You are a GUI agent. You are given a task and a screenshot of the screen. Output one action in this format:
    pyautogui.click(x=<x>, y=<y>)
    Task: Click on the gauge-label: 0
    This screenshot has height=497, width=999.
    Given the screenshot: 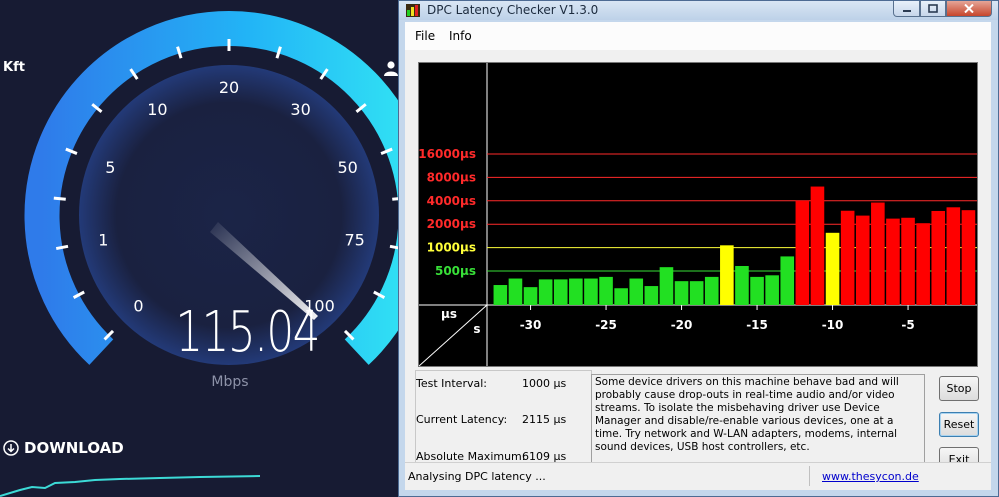 What is the action you would take?
    pyautogui.click(x=138, y=306)
    